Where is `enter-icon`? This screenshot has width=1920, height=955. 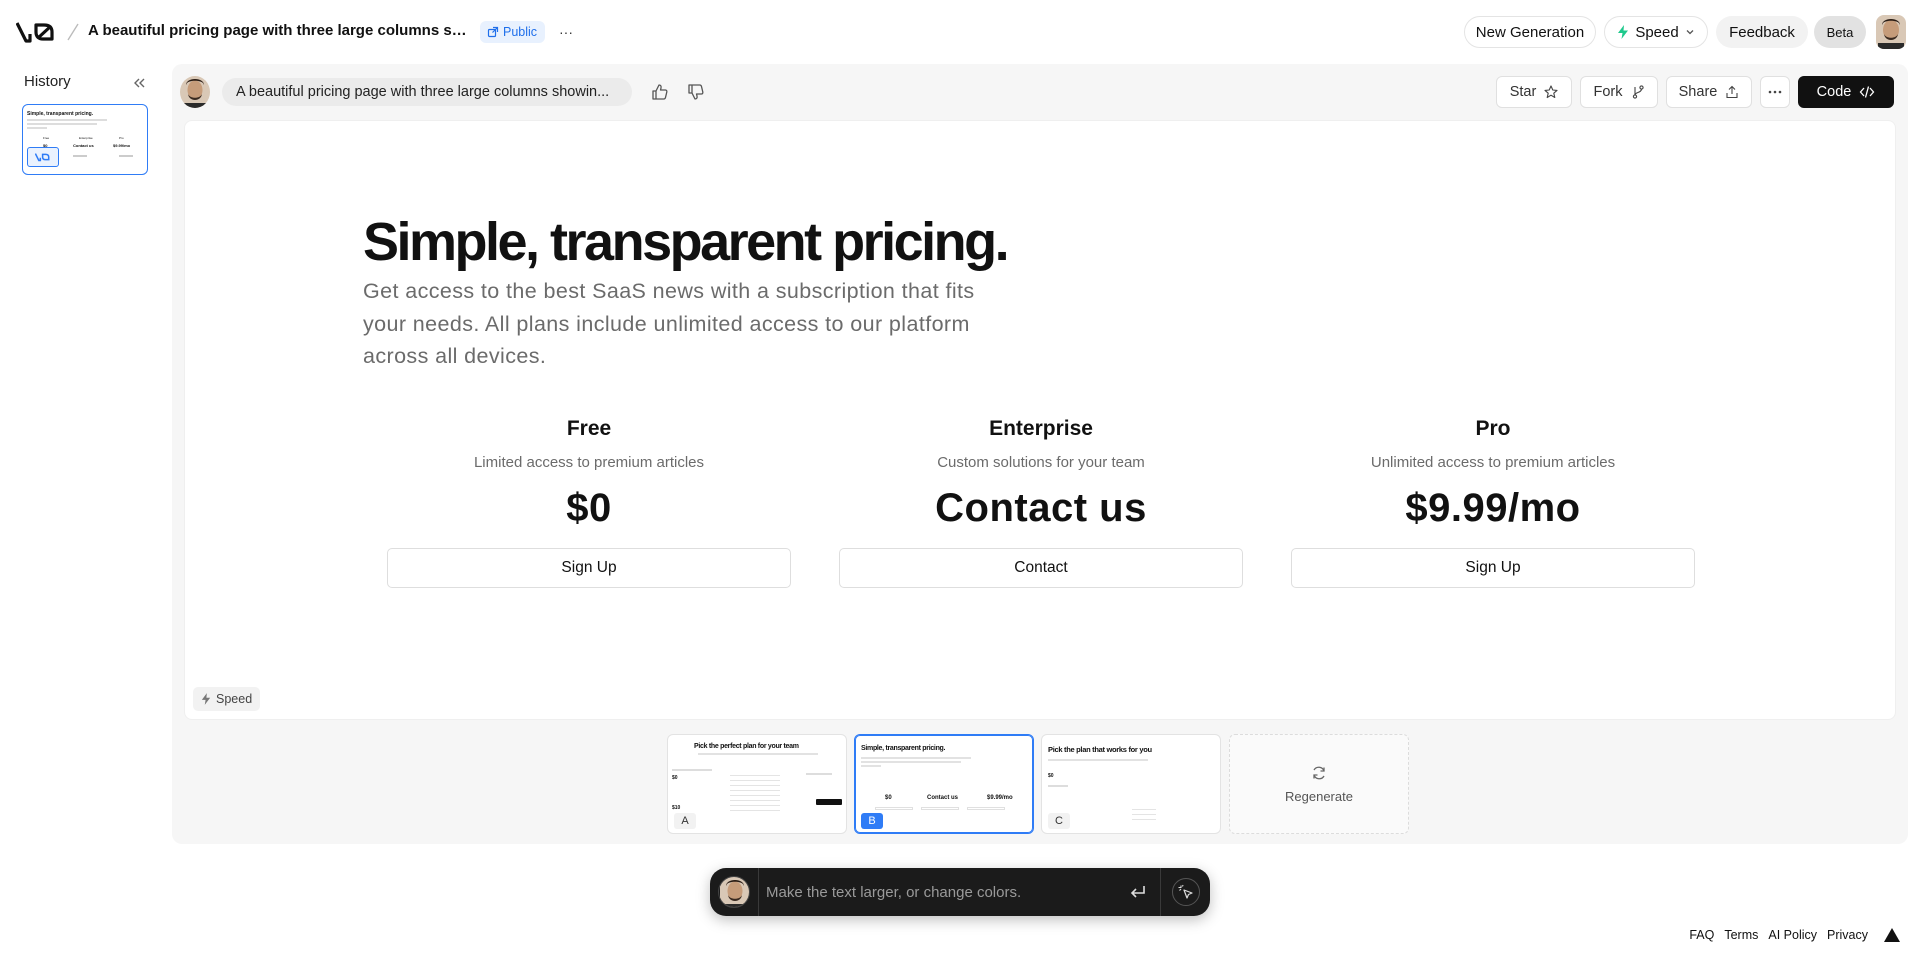 enter-icon is located at coordinates (1138, 892).